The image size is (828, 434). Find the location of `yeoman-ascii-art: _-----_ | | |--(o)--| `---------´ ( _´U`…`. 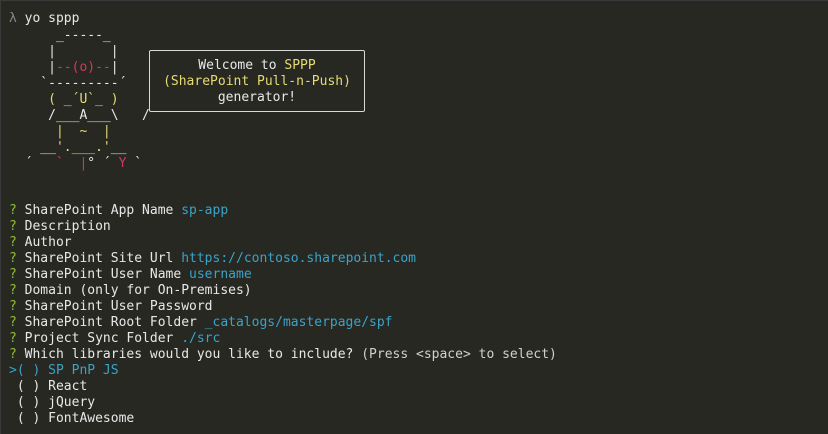

yeoman-ascii-art: _-----_ | | |--(o)--| `---------´ ( _´U`… is located at coordinates (79, 99).